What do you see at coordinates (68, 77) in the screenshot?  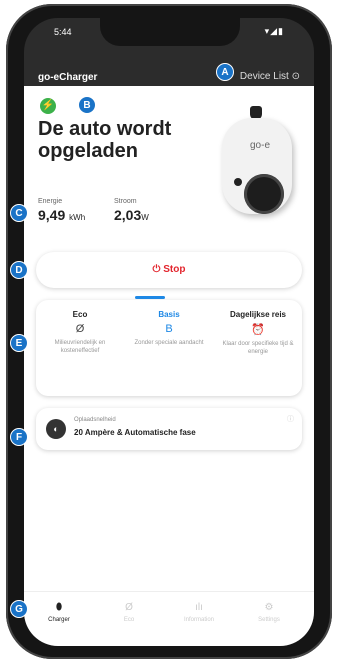 I see `app-title: go-eCharger` at bounding box center [68, 77].